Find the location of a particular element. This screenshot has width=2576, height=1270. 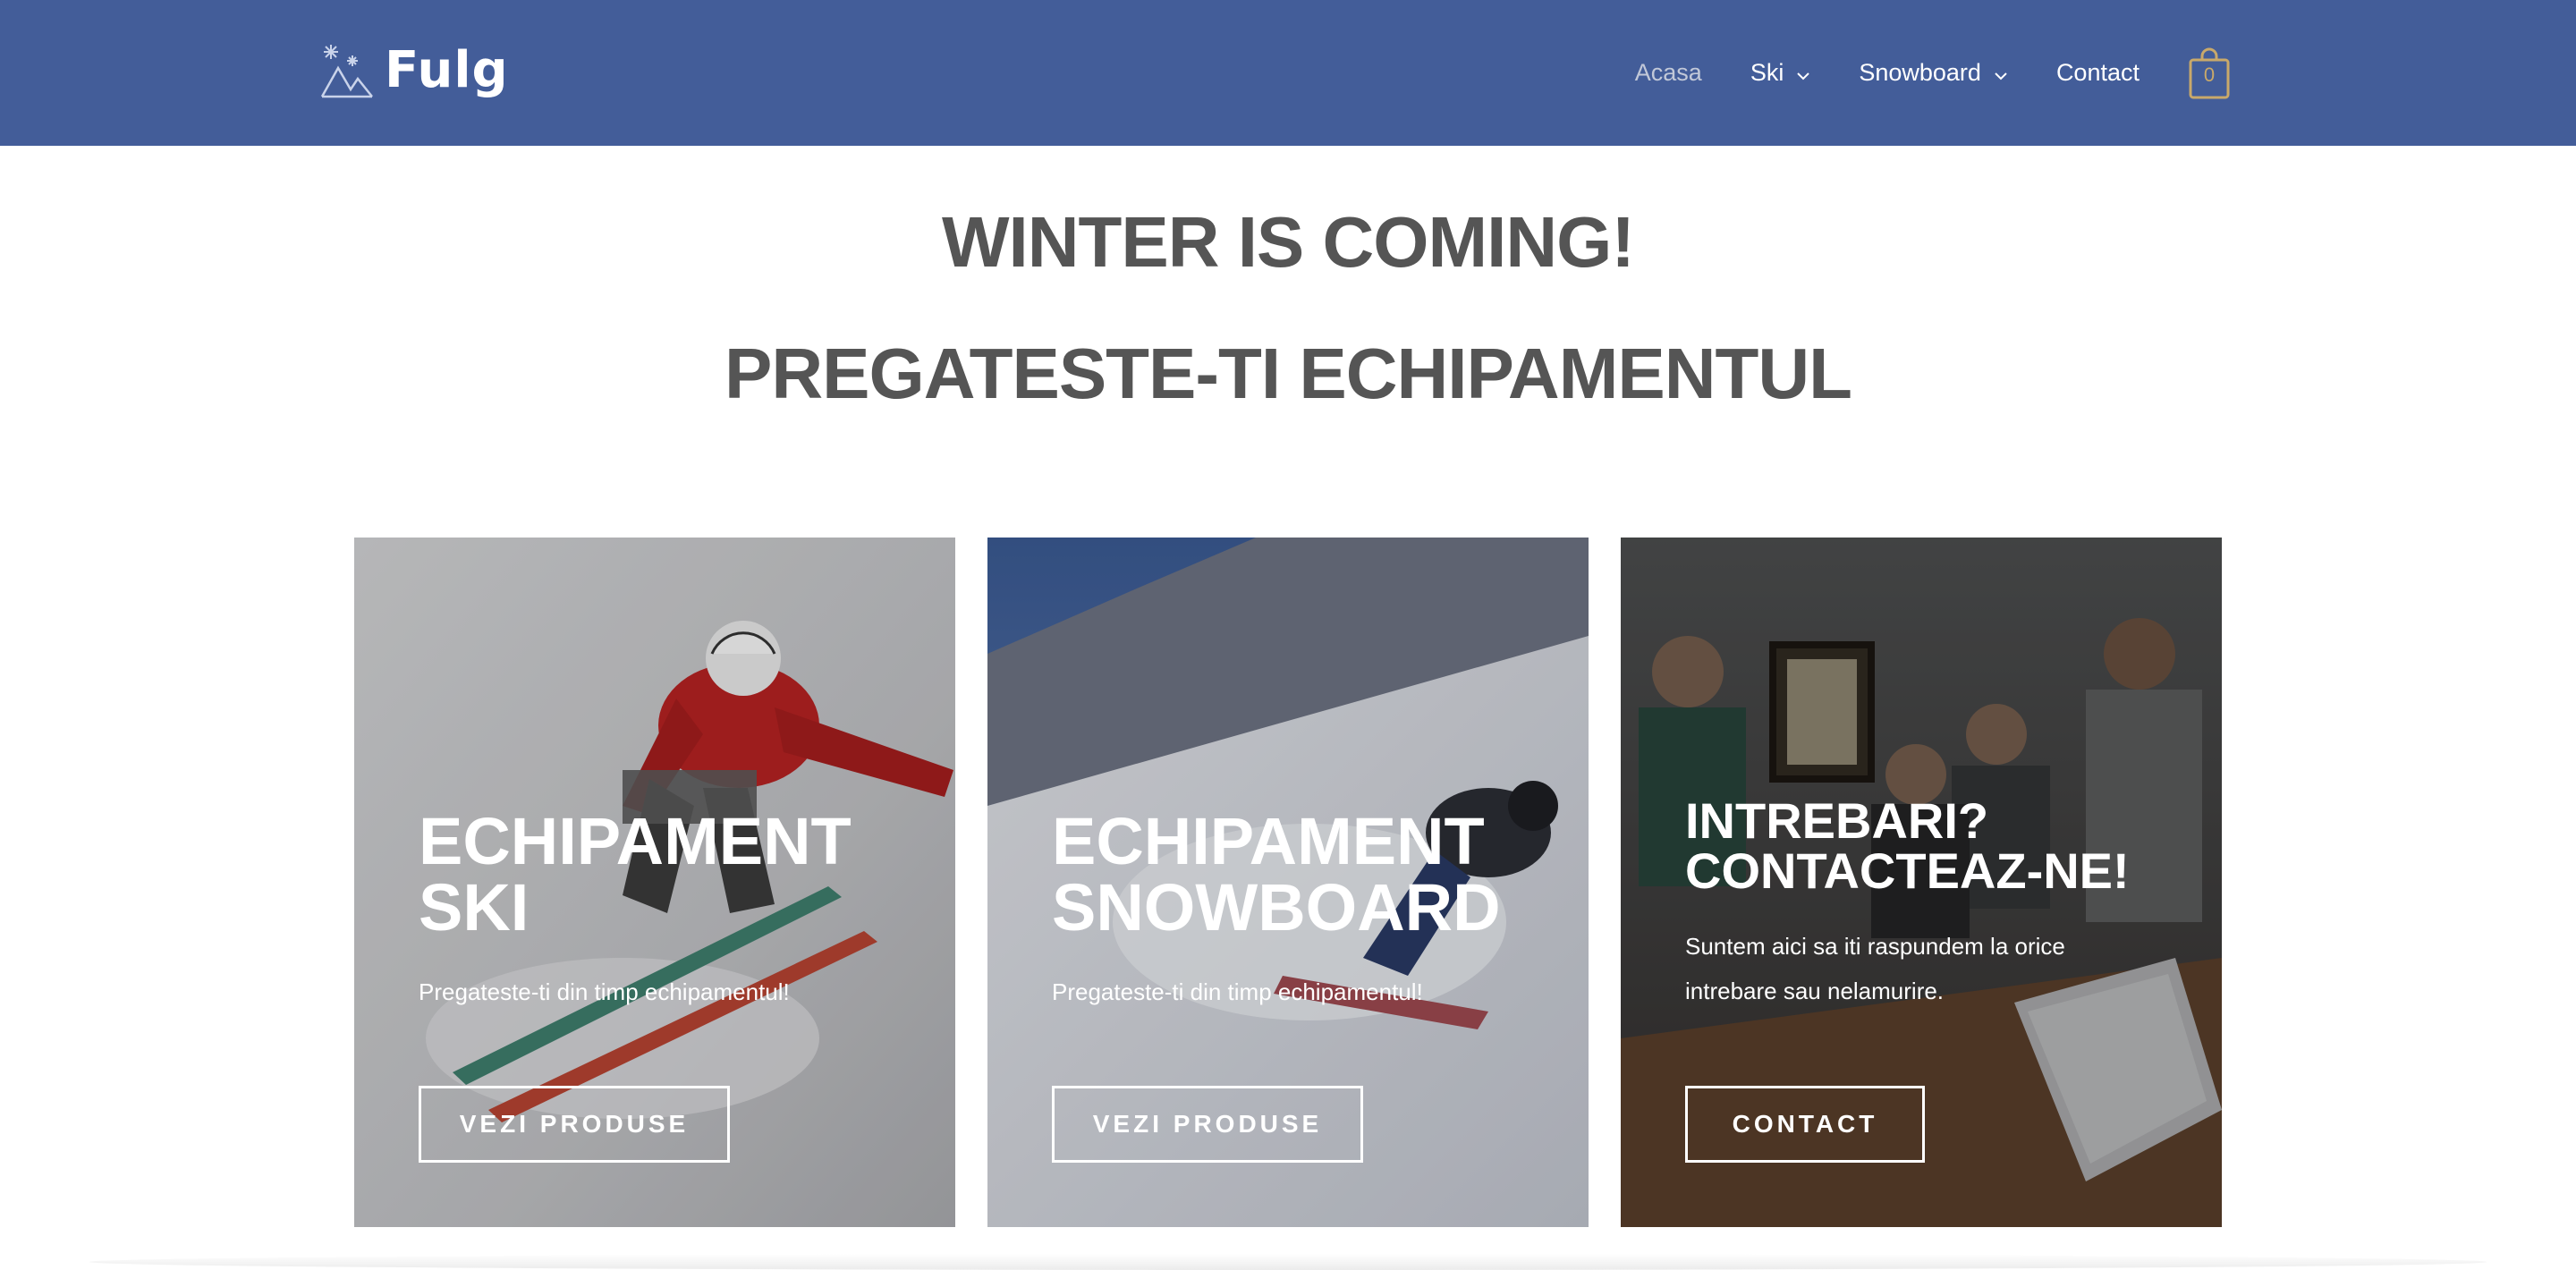

nav-item-acasa: Acasa is located at coordinates (1668, 73).